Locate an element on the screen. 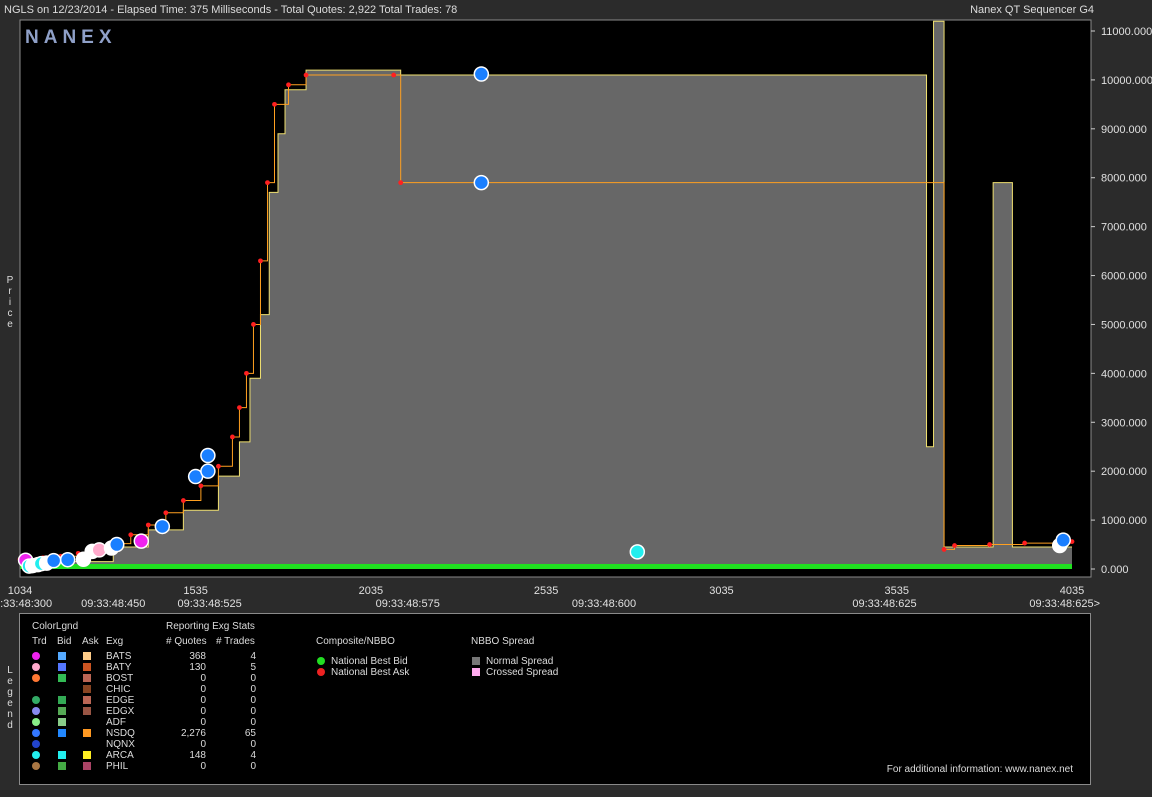 This screenshot has width=1152, height=797. vertical-letter: d is located at coordinates (10, 725).